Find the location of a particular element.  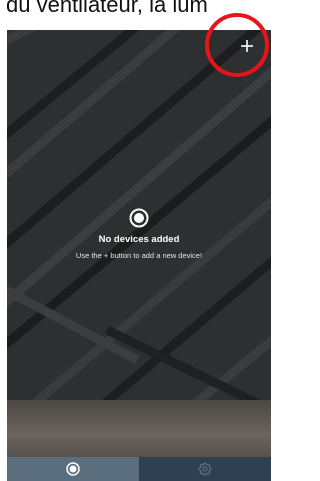

tab-settings is located at coordinates (205, 469).